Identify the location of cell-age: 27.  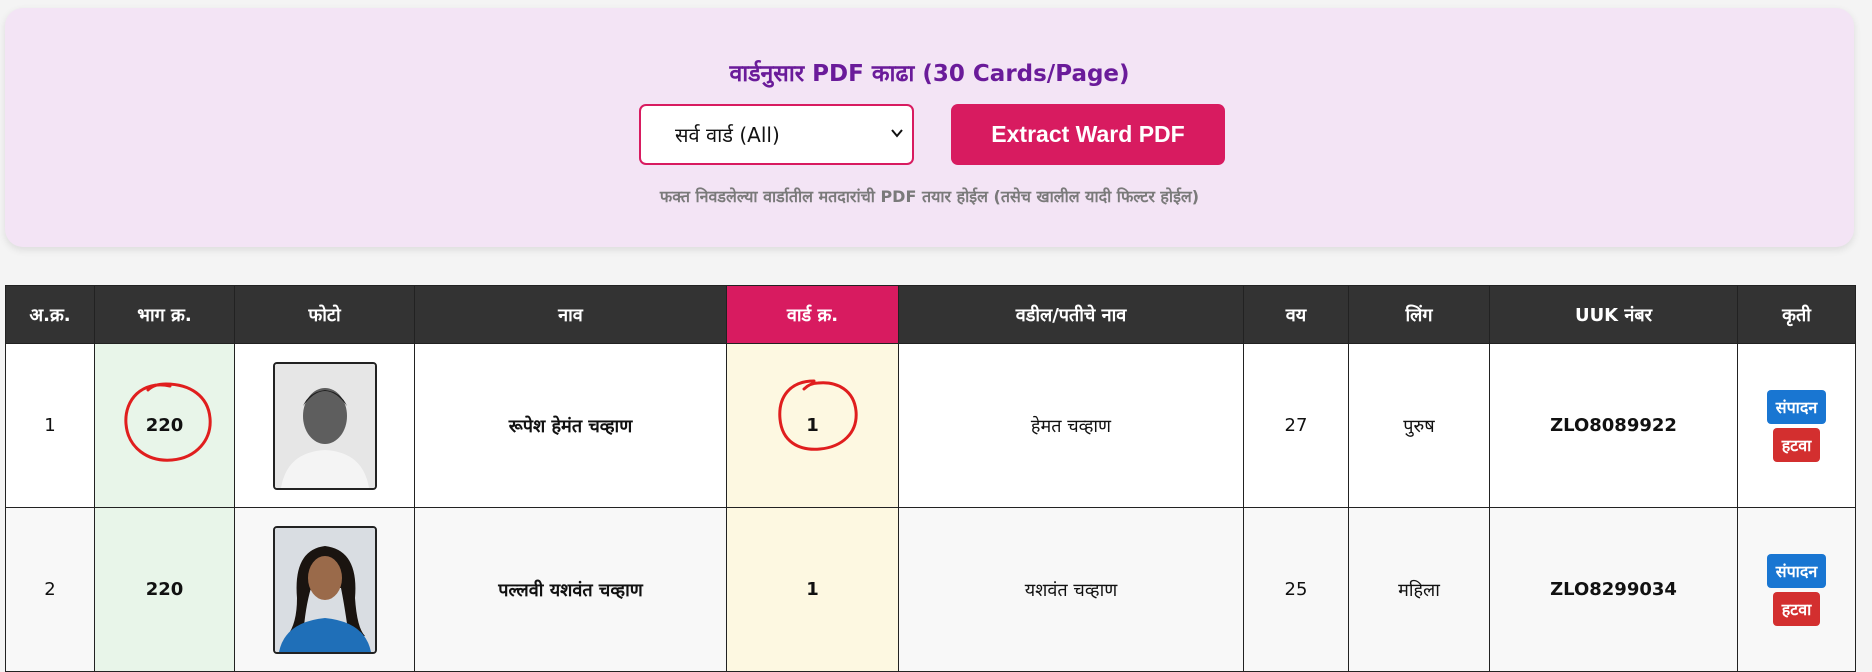
(1296, 425).